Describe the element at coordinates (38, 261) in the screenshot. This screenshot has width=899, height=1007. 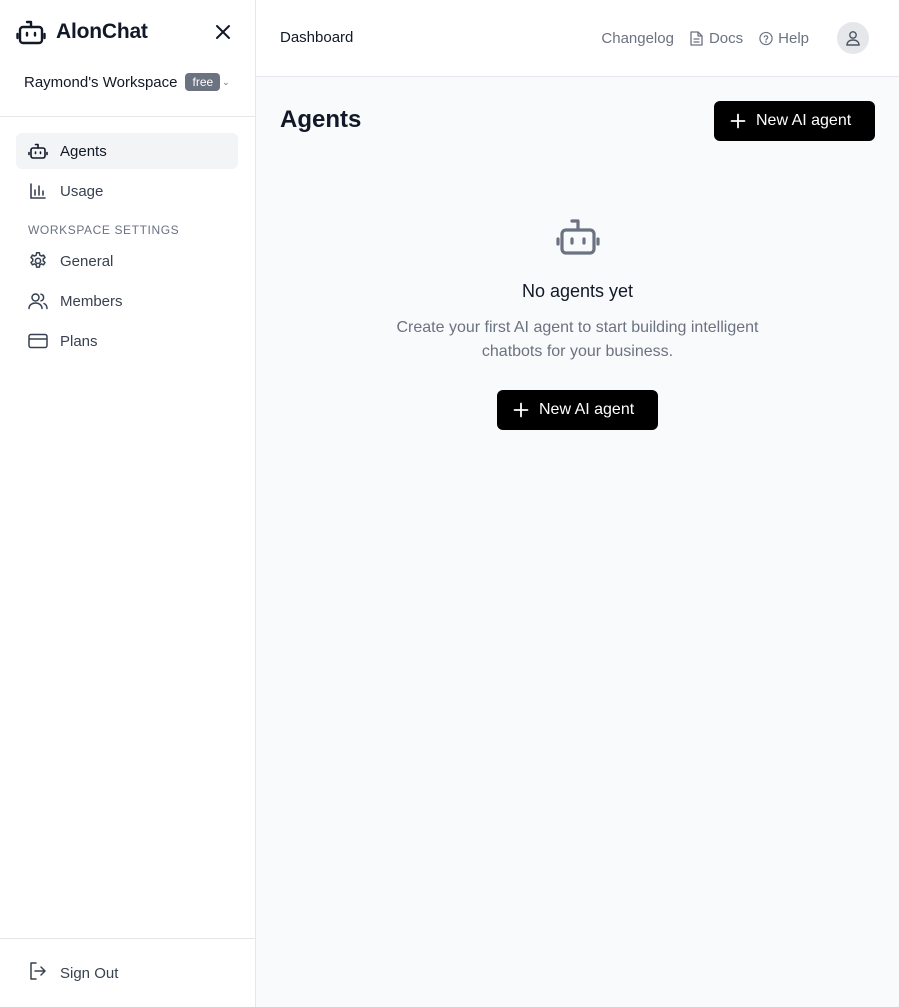
I see `gear-icon` at that location.